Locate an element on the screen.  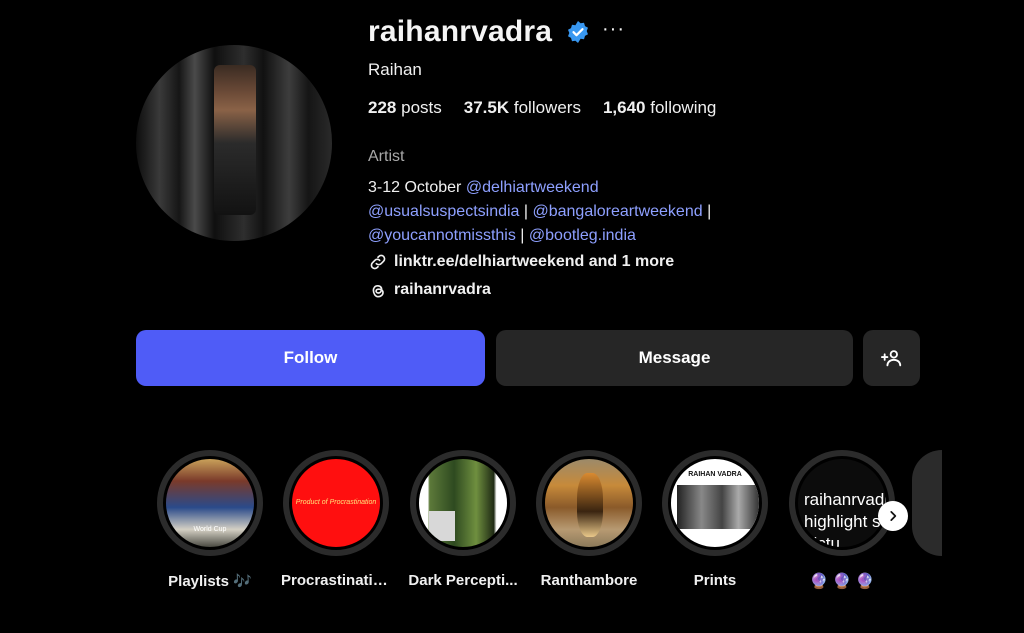
message-button: Message is located at coordinates (674, 358).